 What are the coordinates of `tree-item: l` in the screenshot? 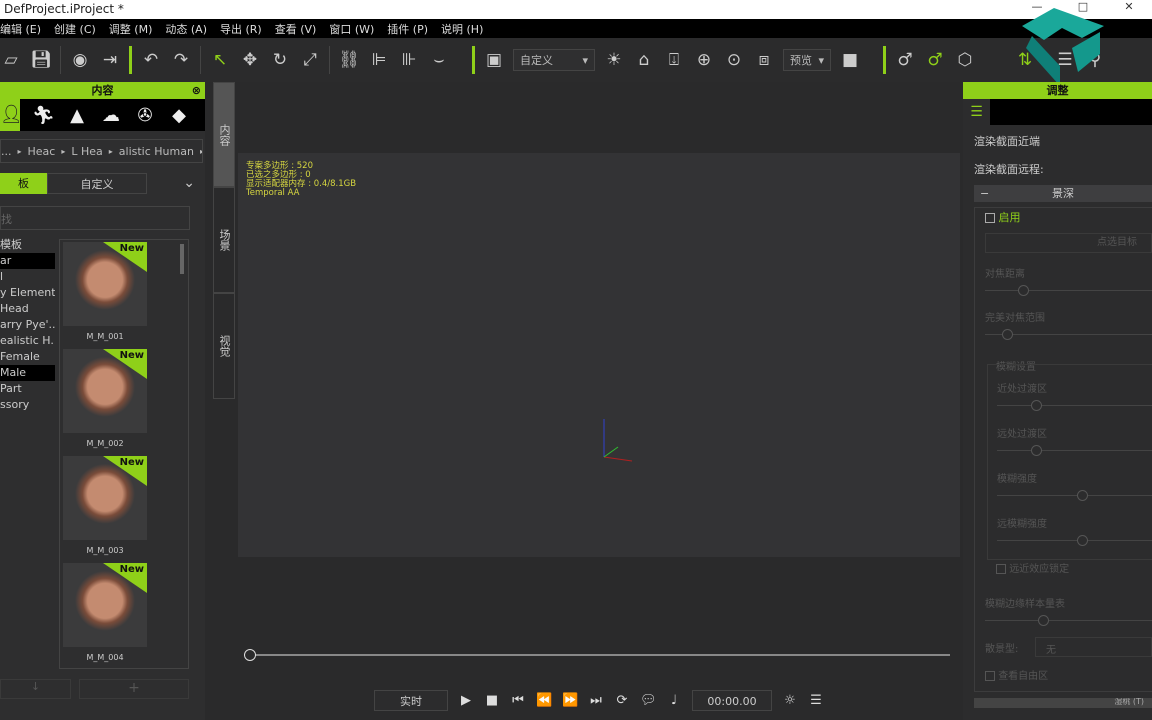 It's located at (27, 277).